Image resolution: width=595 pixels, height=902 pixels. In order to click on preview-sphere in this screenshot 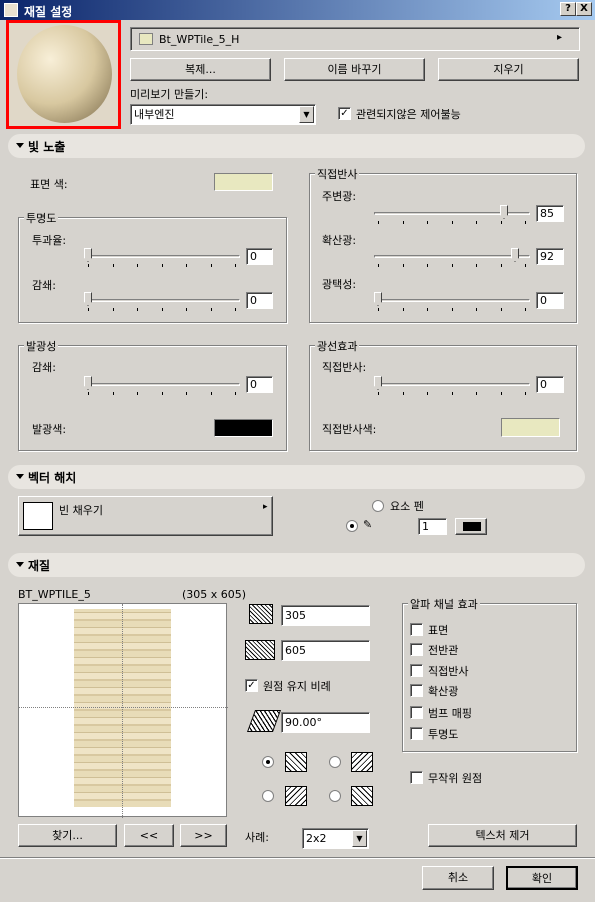, I will do `click(64, 74)`.